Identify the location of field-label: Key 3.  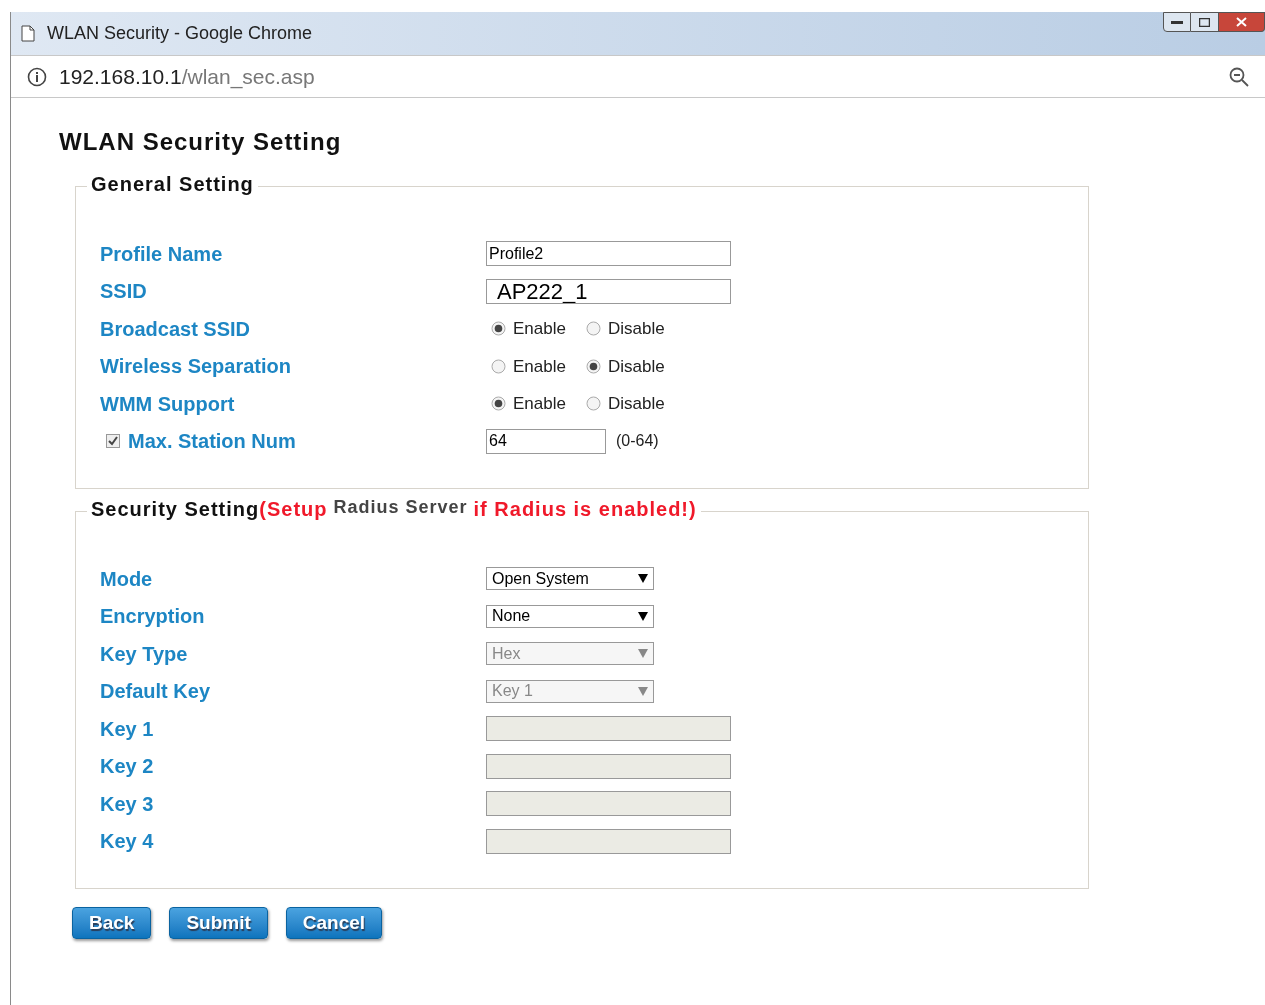
(127, 804).